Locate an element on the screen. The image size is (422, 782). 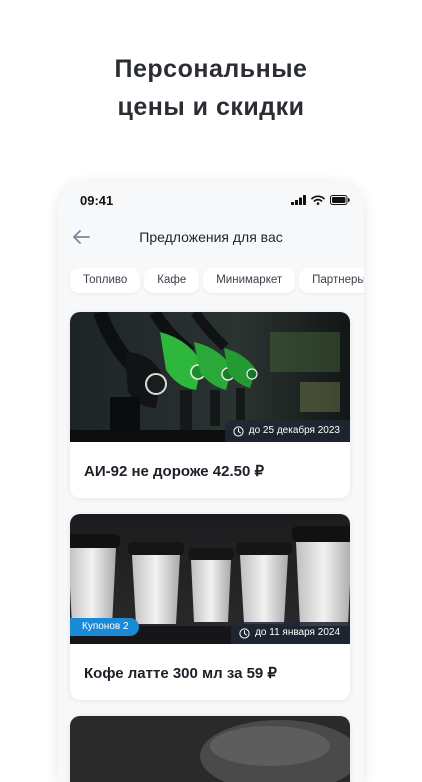
headline-line-2: цены и скидки is located at coordinates (211, 107).